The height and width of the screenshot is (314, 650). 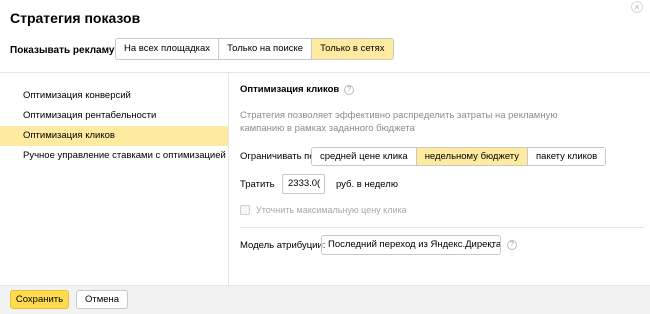 I want to click on strategy-item-clicks: Оптимизация кликов, so click(x=114, y=136).